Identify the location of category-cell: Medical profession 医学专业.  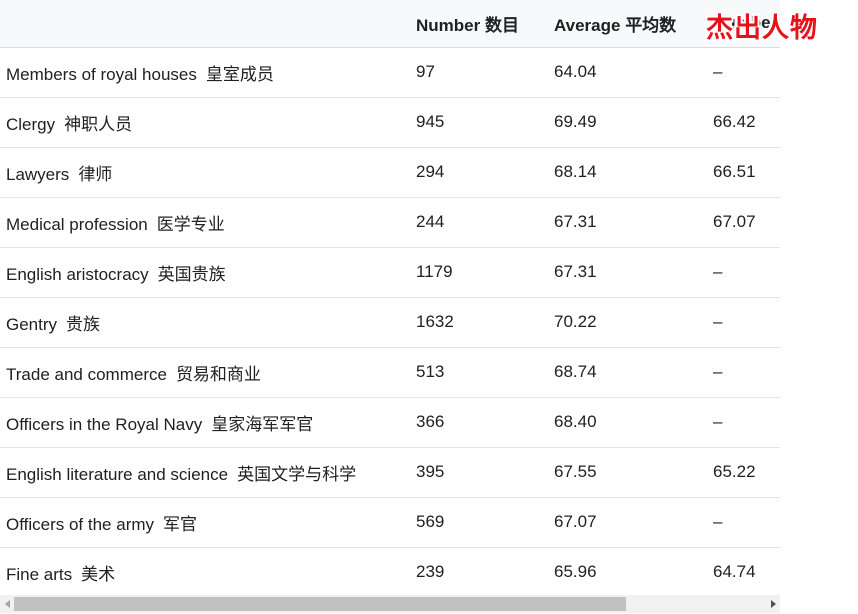
(204, 222).